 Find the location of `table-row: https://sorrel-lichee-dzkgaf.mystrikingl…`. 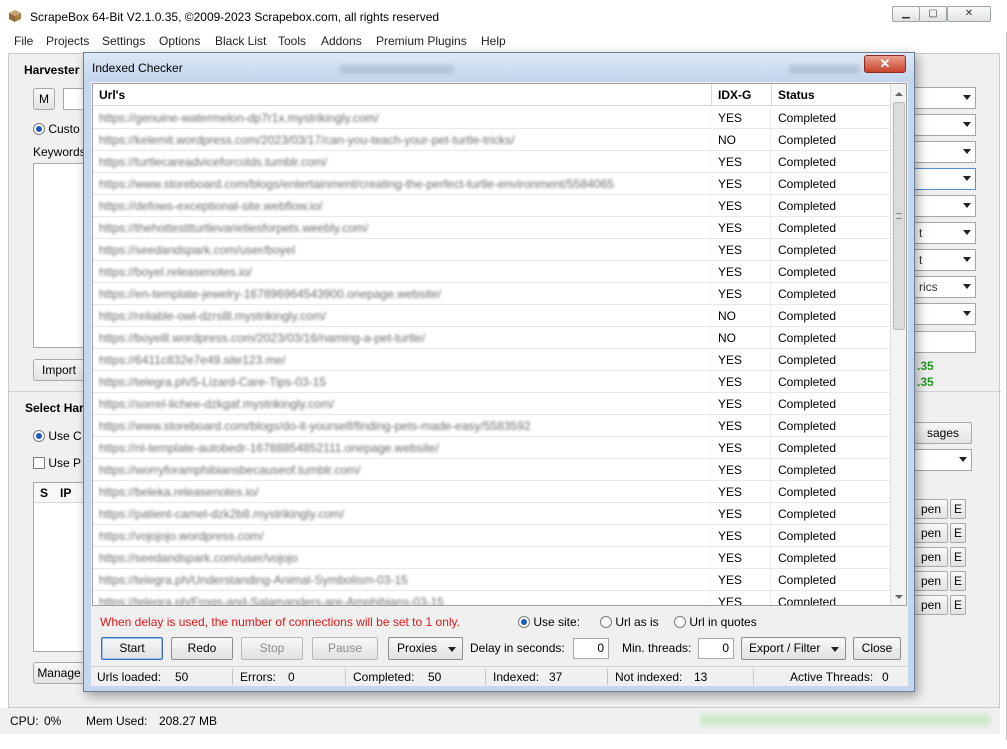

table-row: https://sorrel-lichee-dzkgaf.mystrikingl… is located at coordinates (491, 404).